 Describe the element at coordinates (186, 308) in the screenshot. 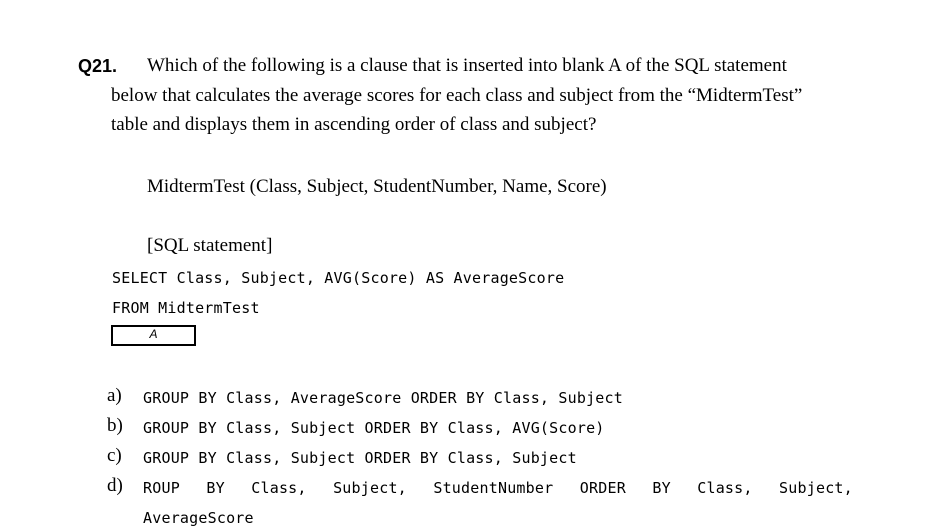

I see `sql-from-line: FROM MidtermTest` at that location.